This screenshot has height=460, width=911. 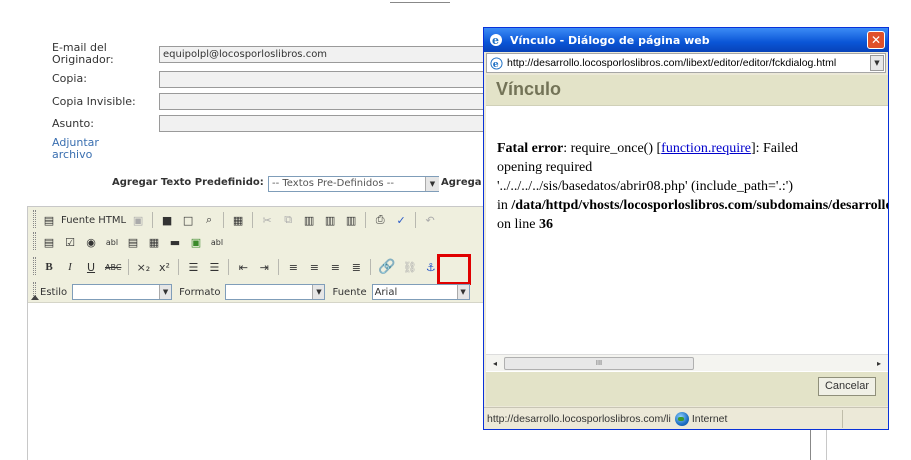 I want to click on source-html-button: Fuente HTML, so click(x=93, y=220).